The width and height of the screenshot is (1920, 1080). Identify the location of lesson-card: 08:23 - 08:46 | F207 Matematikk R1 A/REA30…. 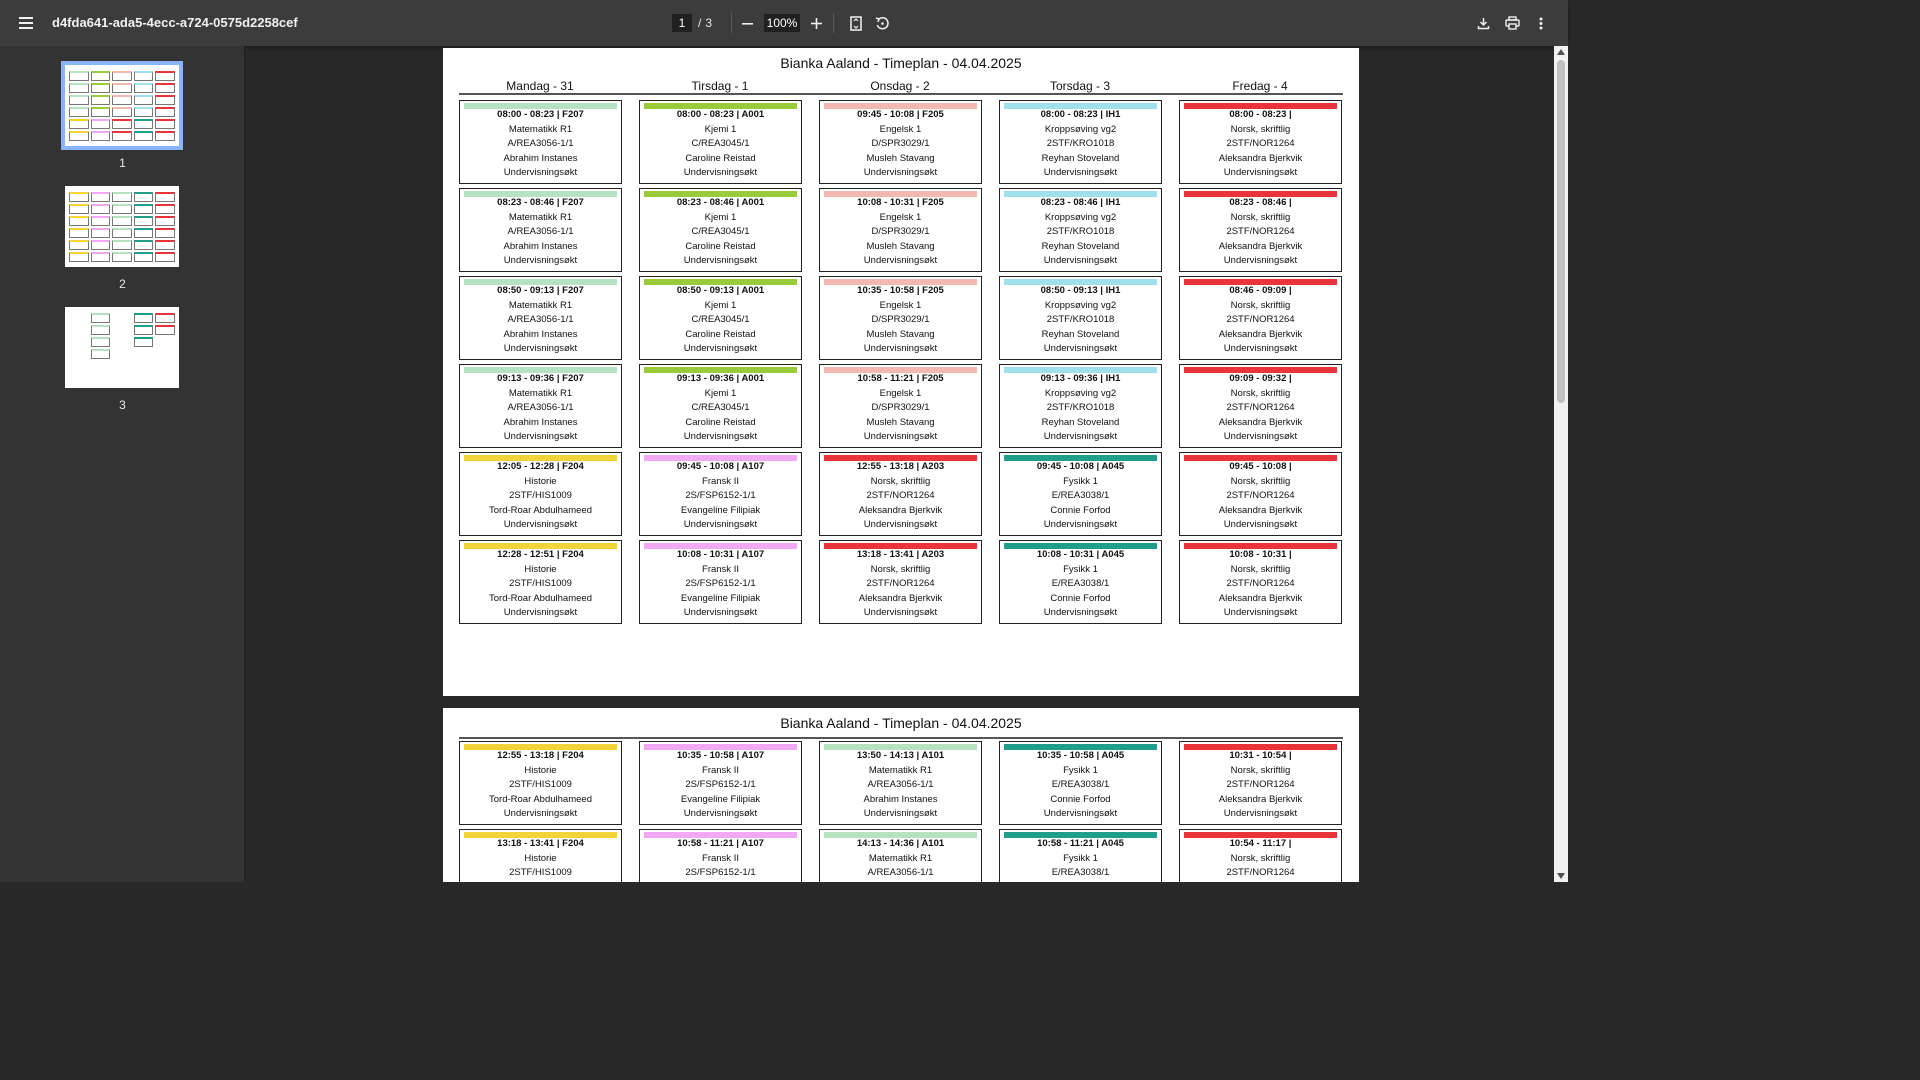
(540, 230).